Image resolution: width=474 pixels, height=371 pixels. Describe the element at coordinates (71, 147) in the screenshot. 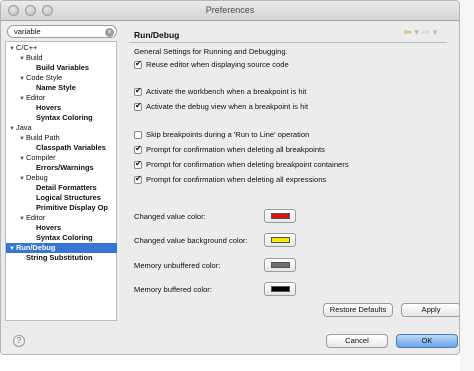

I see `tree-item-label: Classpath Variables` at that location.